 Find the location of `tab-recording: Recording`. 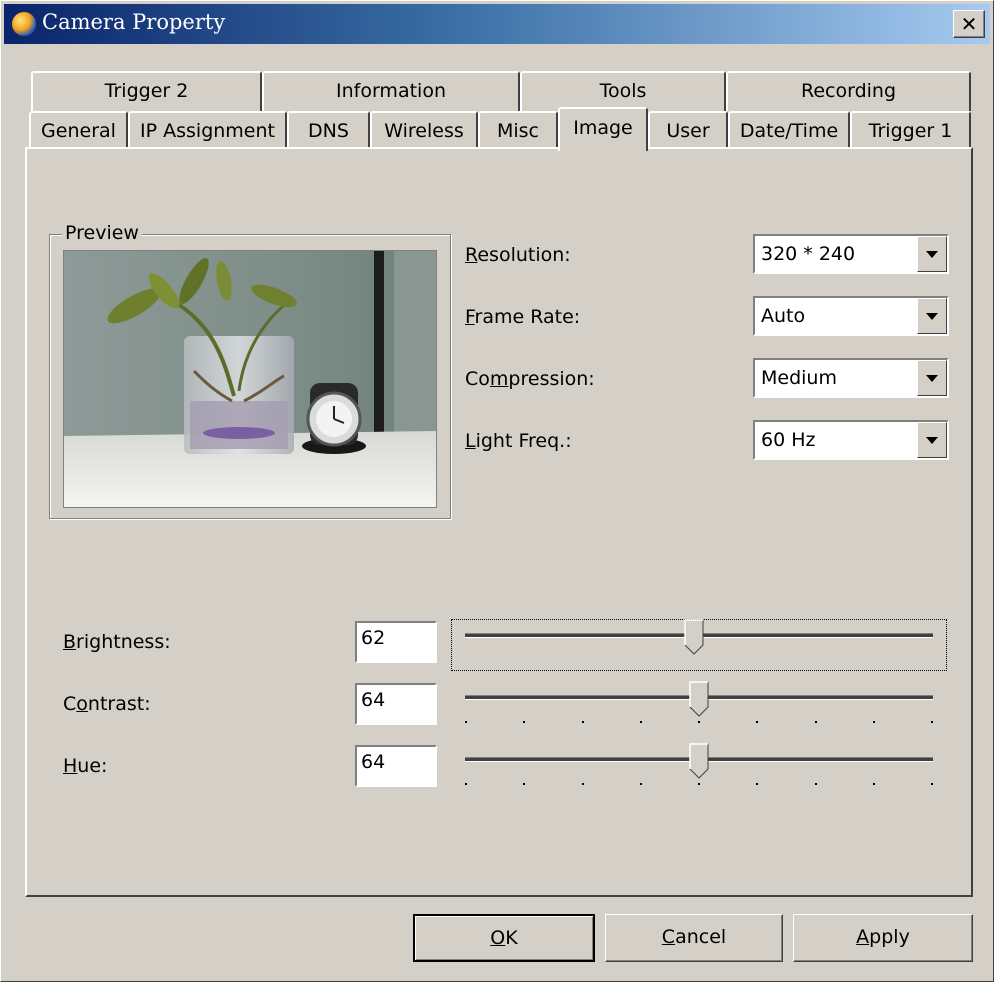

tab-recording: Recording is located at coordinates (848, 91).